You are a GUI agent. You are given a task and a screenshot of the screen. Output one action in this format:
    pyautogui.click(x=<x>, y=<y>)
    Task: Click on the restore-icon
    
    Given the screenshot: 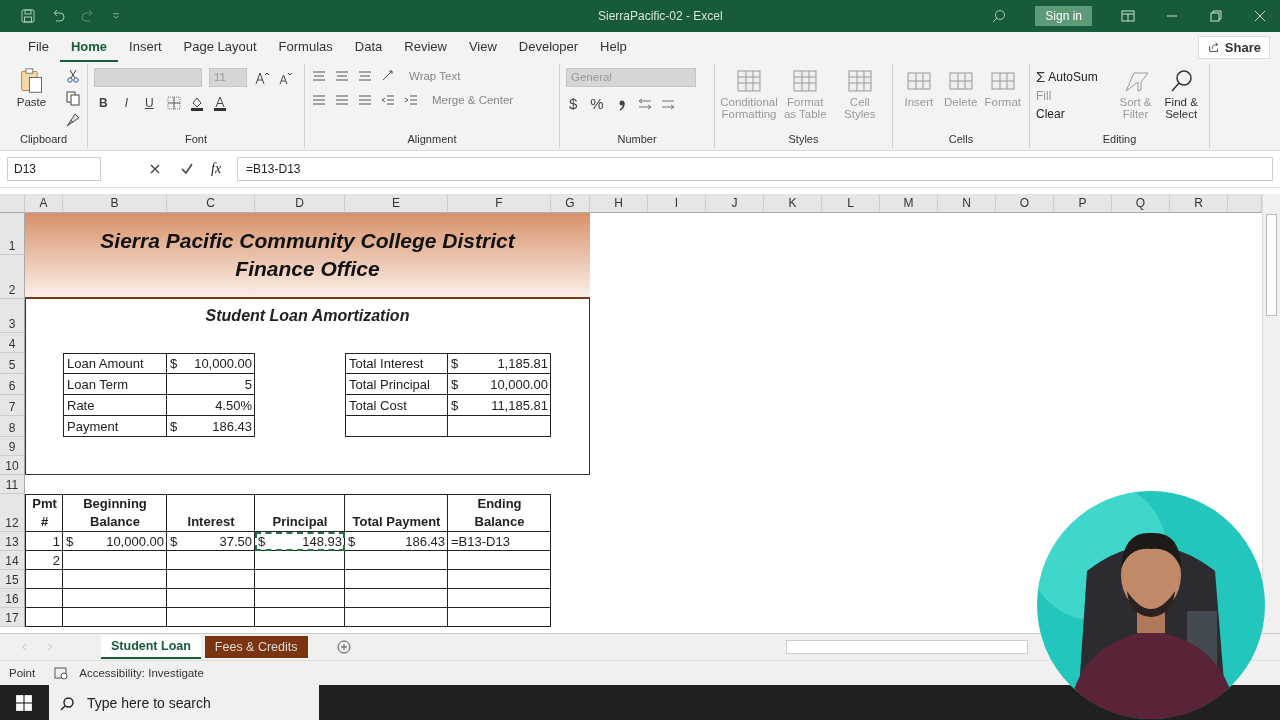 What is the action you would take?
    pyautogui.click(x=1216, y=16)
    